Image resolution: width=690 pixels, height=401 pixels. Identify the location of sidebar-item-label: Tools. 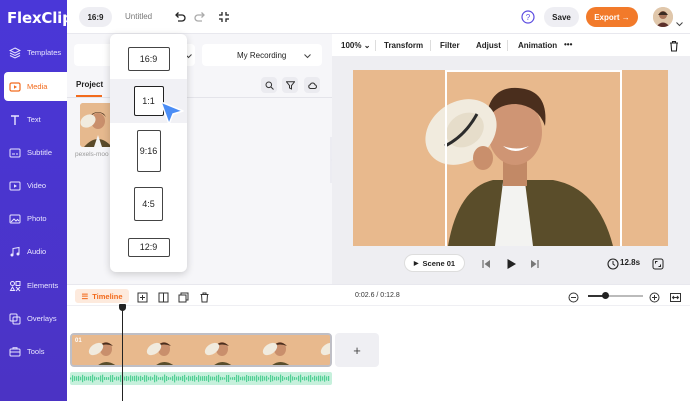
(36, 351).